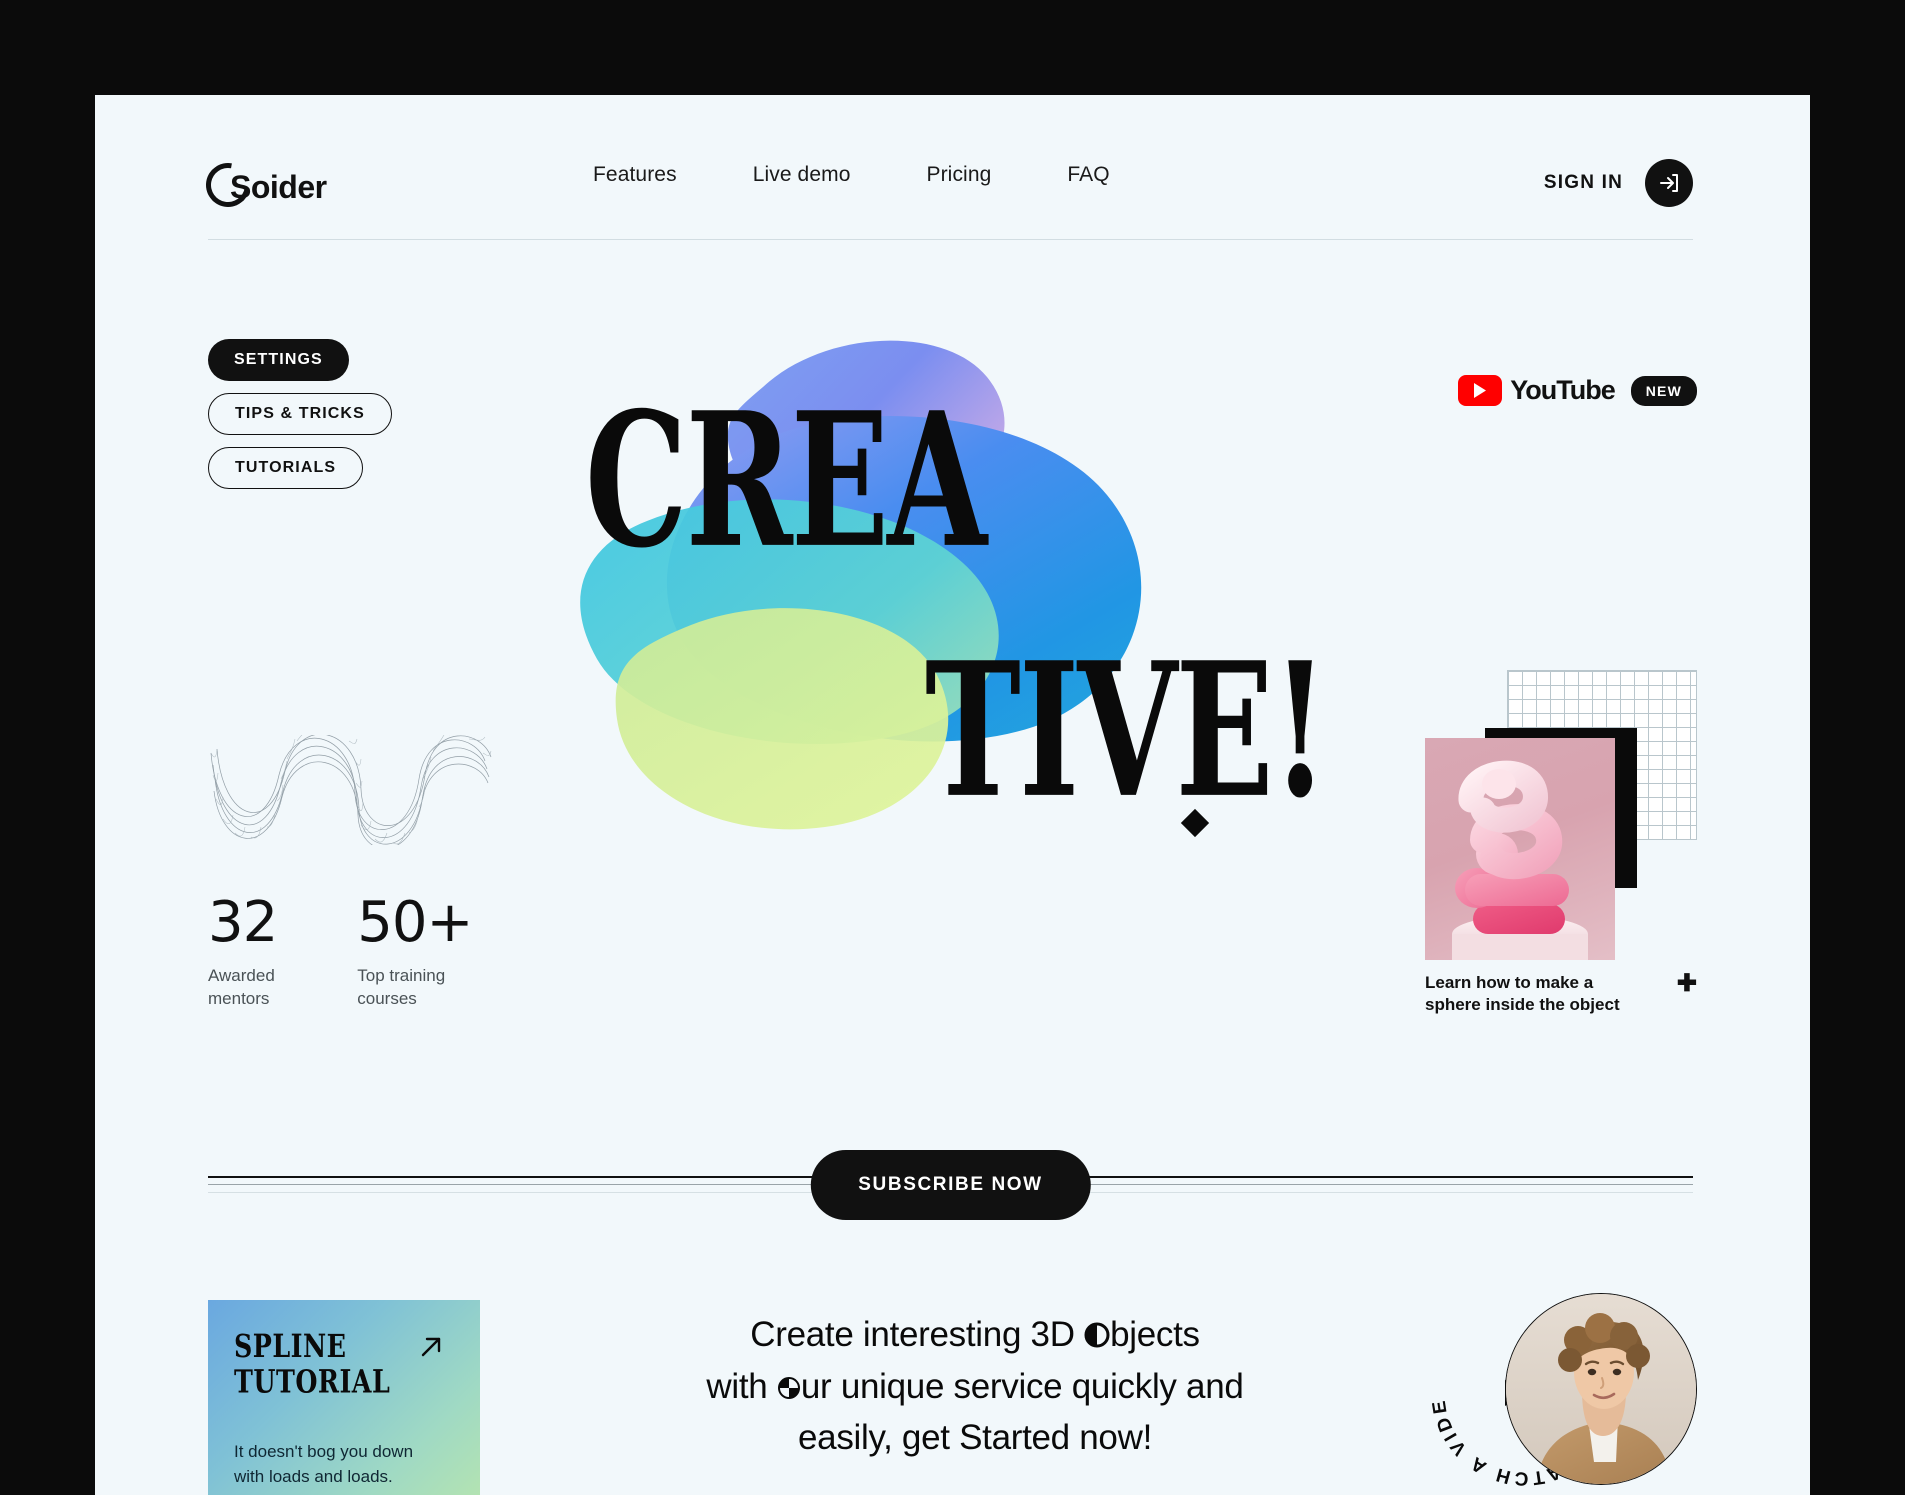 The image size is (1905, 1495). I want to click on stat-top-training-courses: 50+ Top training courses, so click(415, 950).